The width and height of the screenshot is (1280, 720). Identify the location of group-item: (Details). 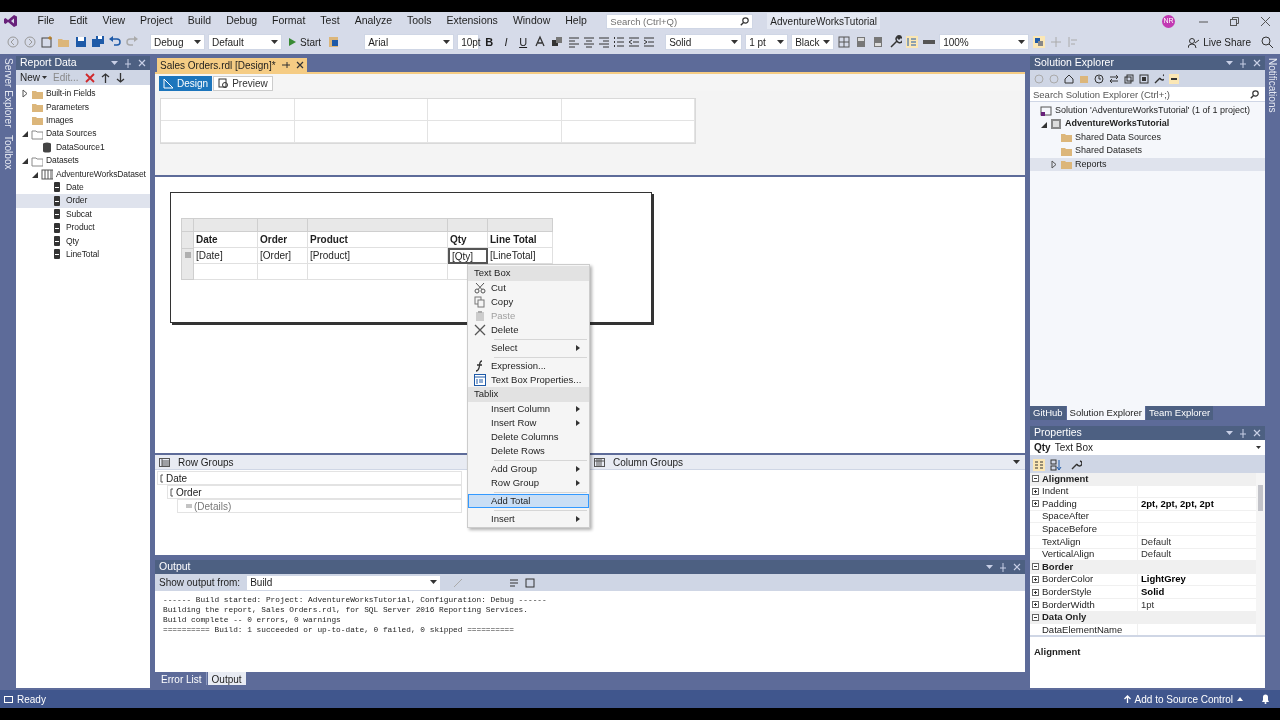
(319, 506).